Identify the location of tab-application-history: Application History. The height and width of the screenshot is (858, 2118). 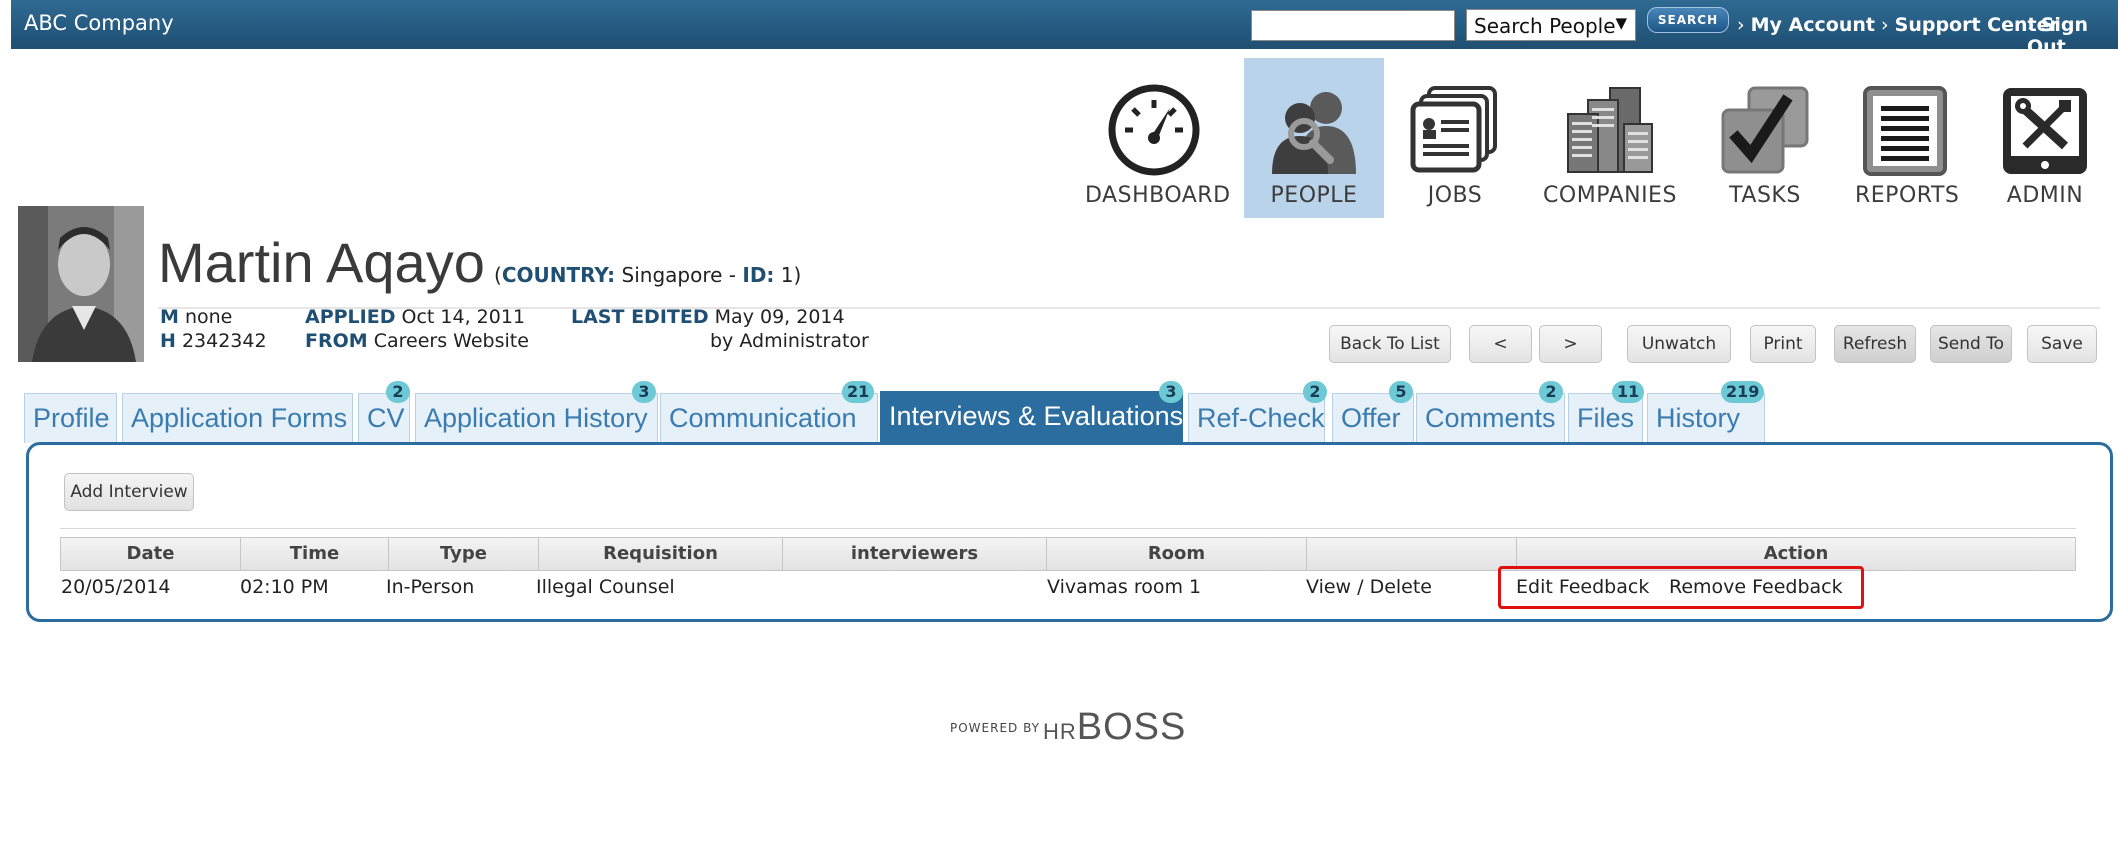
(536, 418).